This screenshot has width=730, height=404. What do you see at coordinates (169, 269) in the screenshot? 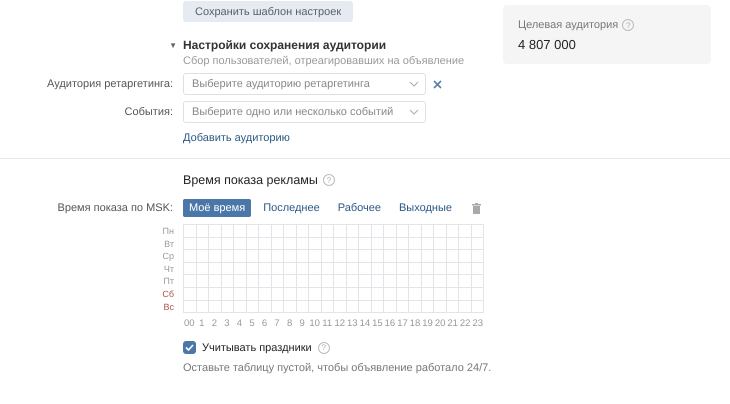
I see `day-label: Чт` at bounding box center [169, 269].